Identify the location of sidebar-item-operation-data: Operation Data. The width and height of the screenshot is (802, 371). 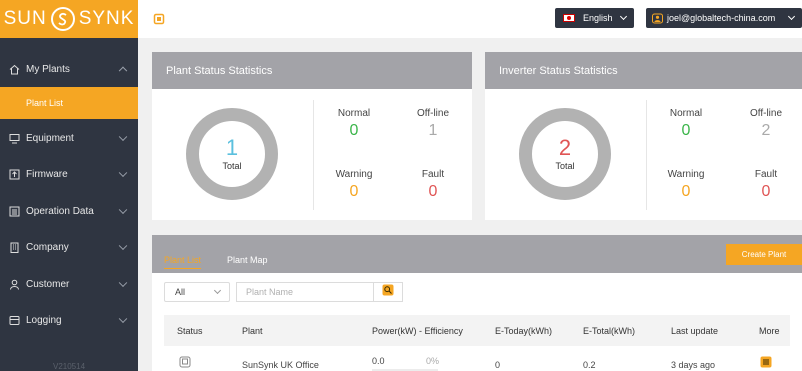
(69, 211).